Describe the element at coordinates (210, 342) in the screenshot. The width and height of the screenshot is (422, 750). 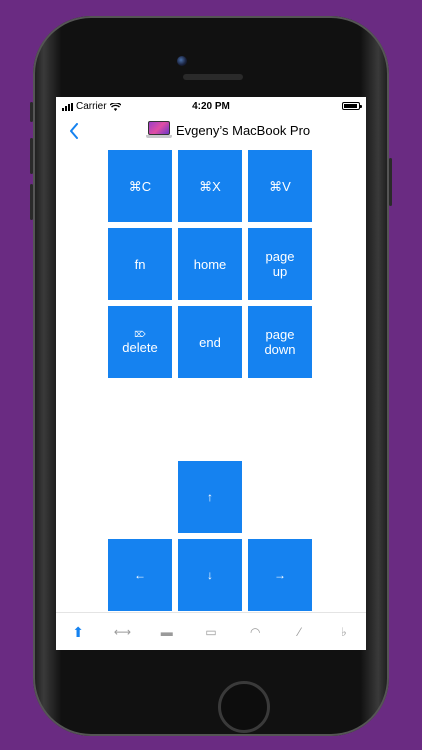
I see `end-key: end` at that location.